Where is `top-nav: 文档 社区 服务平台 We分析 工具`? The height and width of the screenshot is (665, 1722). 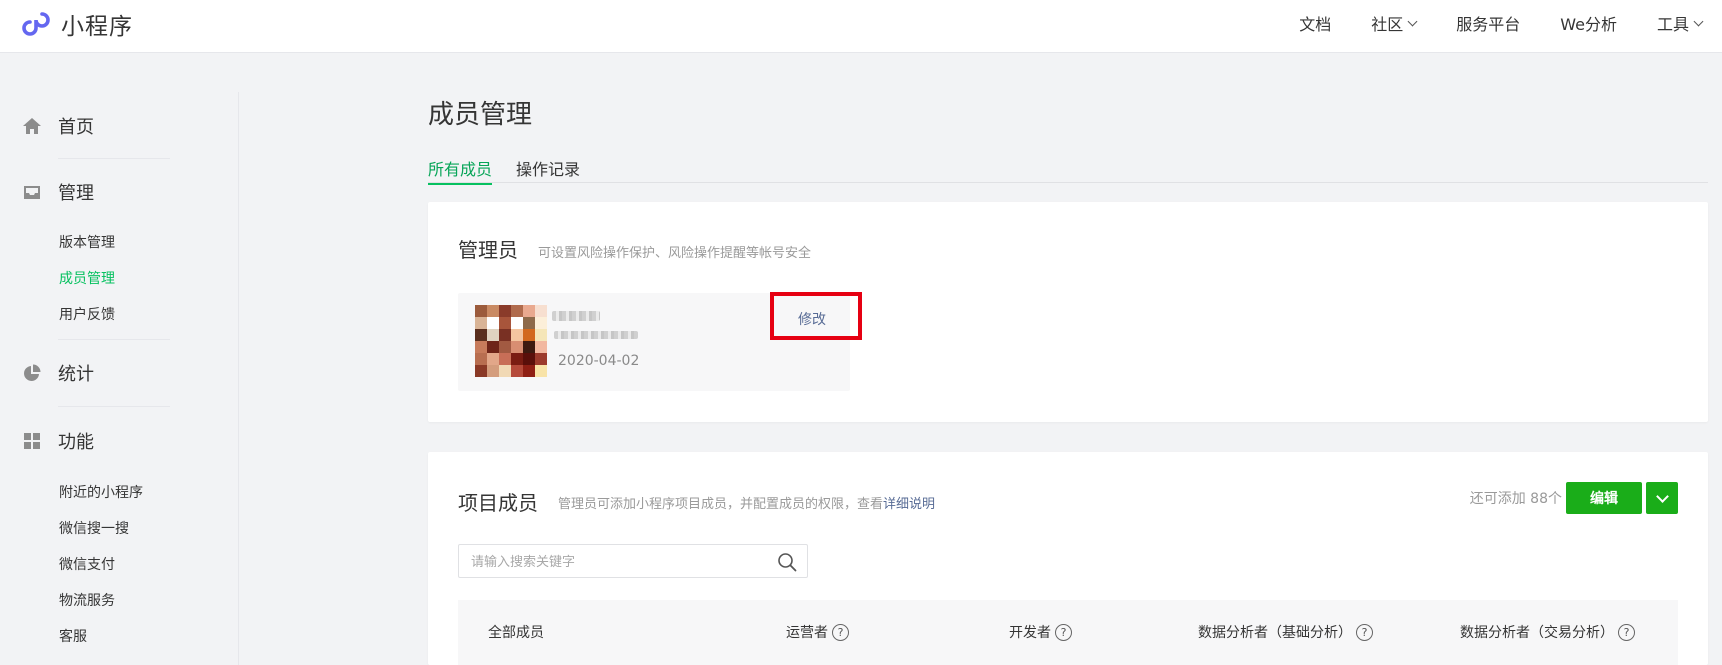 top-nav: 文档 社区 服务平台 We分析 工具 is located at coordinates (1481, 23).